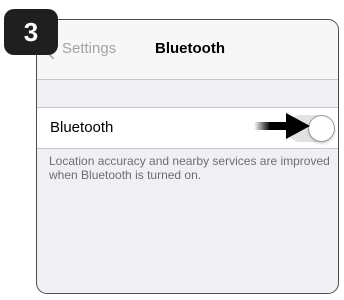 The width and height of the screenshot is (344, 300). I want to click on step-number-badge: 3, so click(31, 32).